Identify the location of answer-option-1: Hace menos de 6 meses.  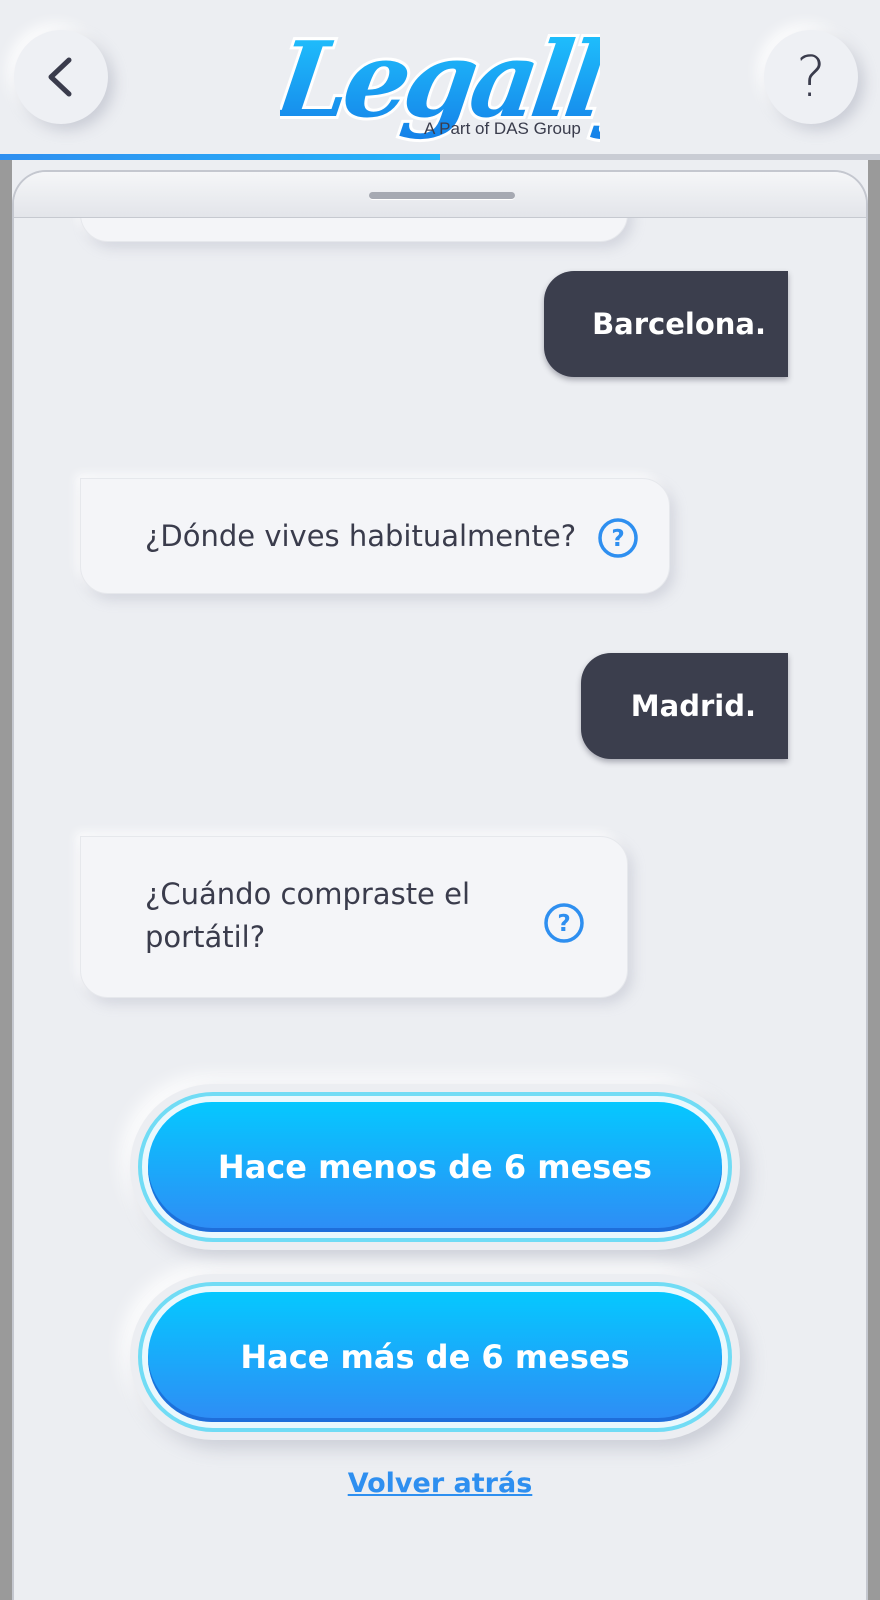
(435, 1167).